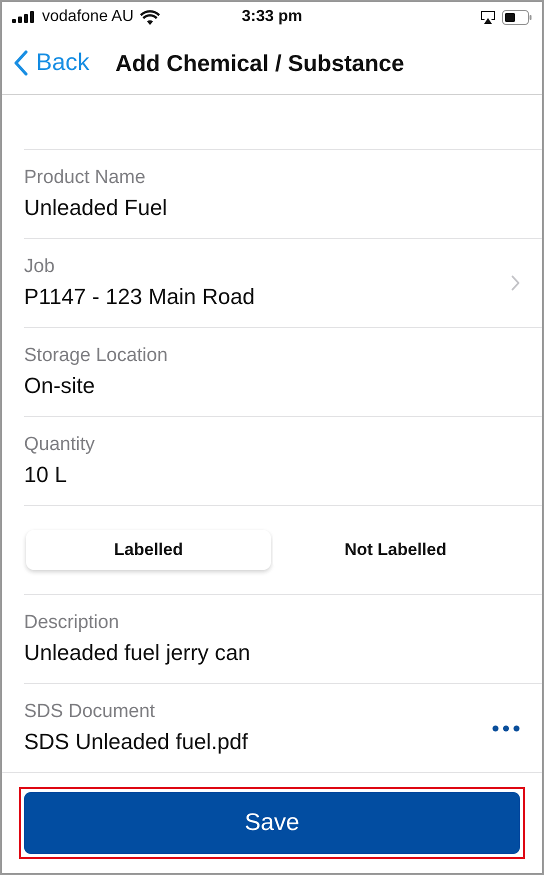 Image resolution: width=544 pixels, height=875 pixels. Describe the element at coordinates (24, 17) in the screenshot. I see `signal-icon` at that location.